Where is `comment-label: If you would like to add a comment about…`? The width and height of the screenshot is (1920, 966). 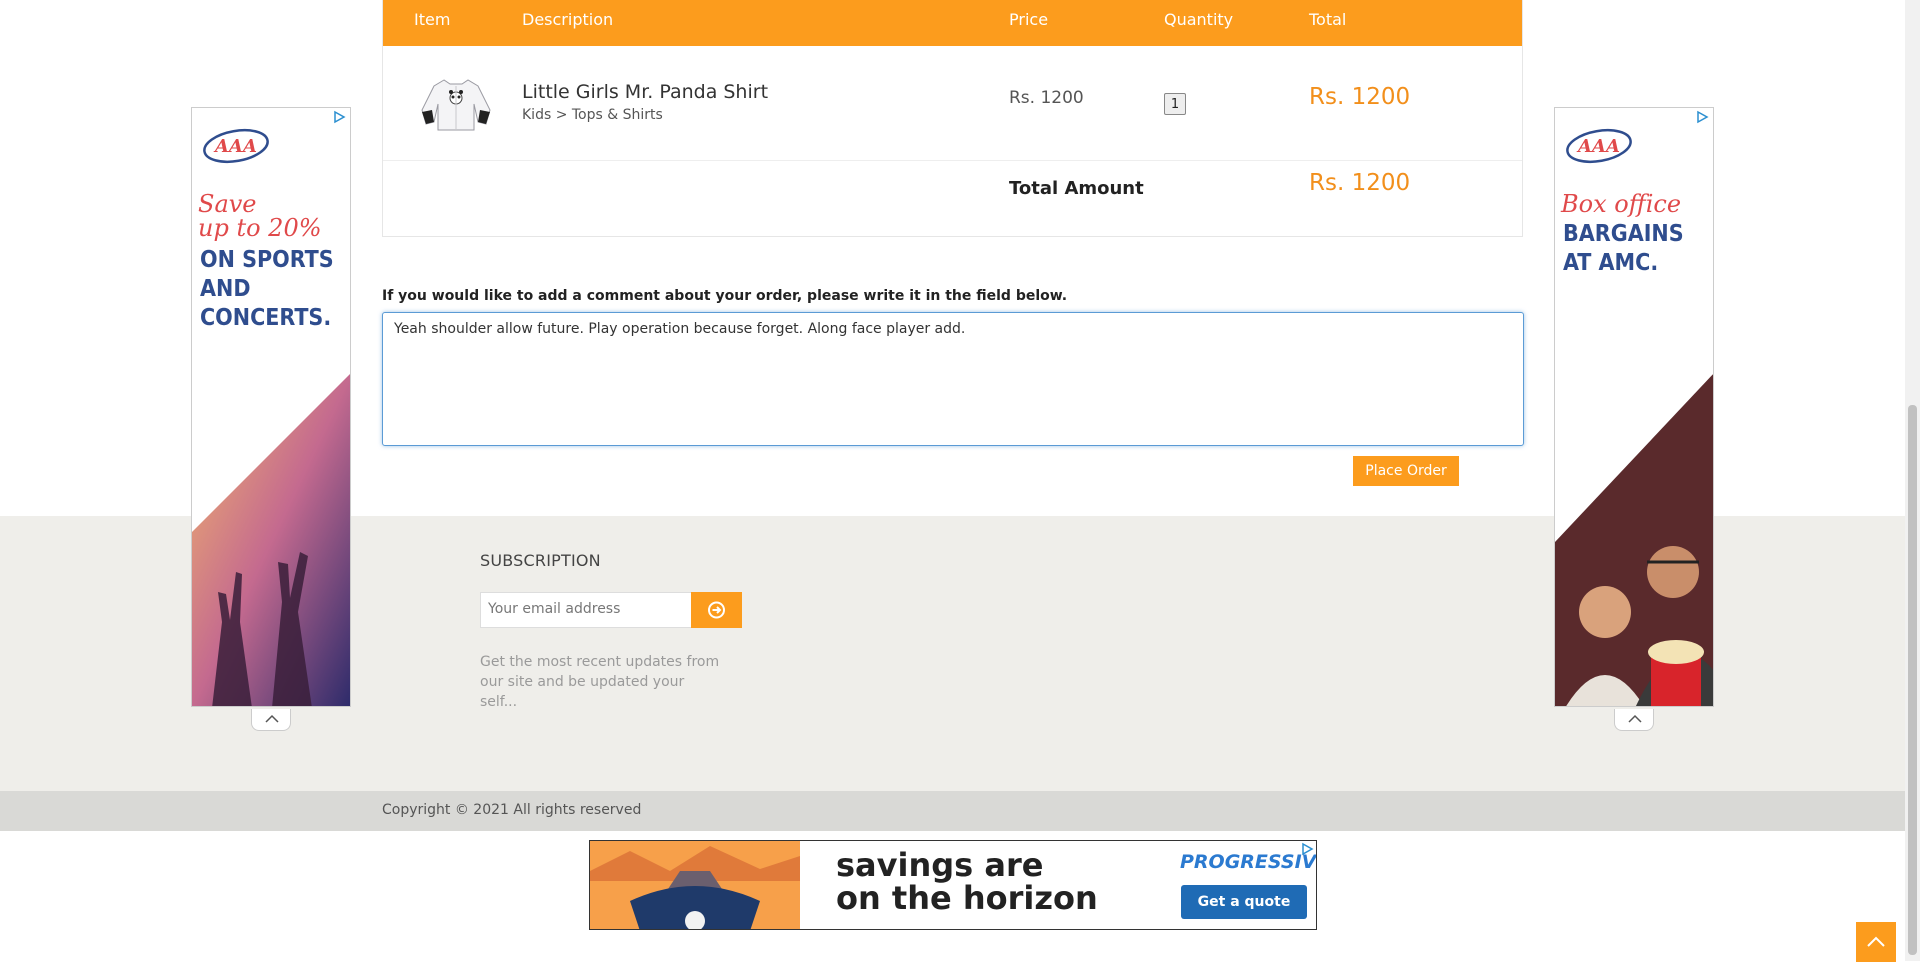
comment-label: If you would like to add a comment about… is located at coordinates (725, 296).